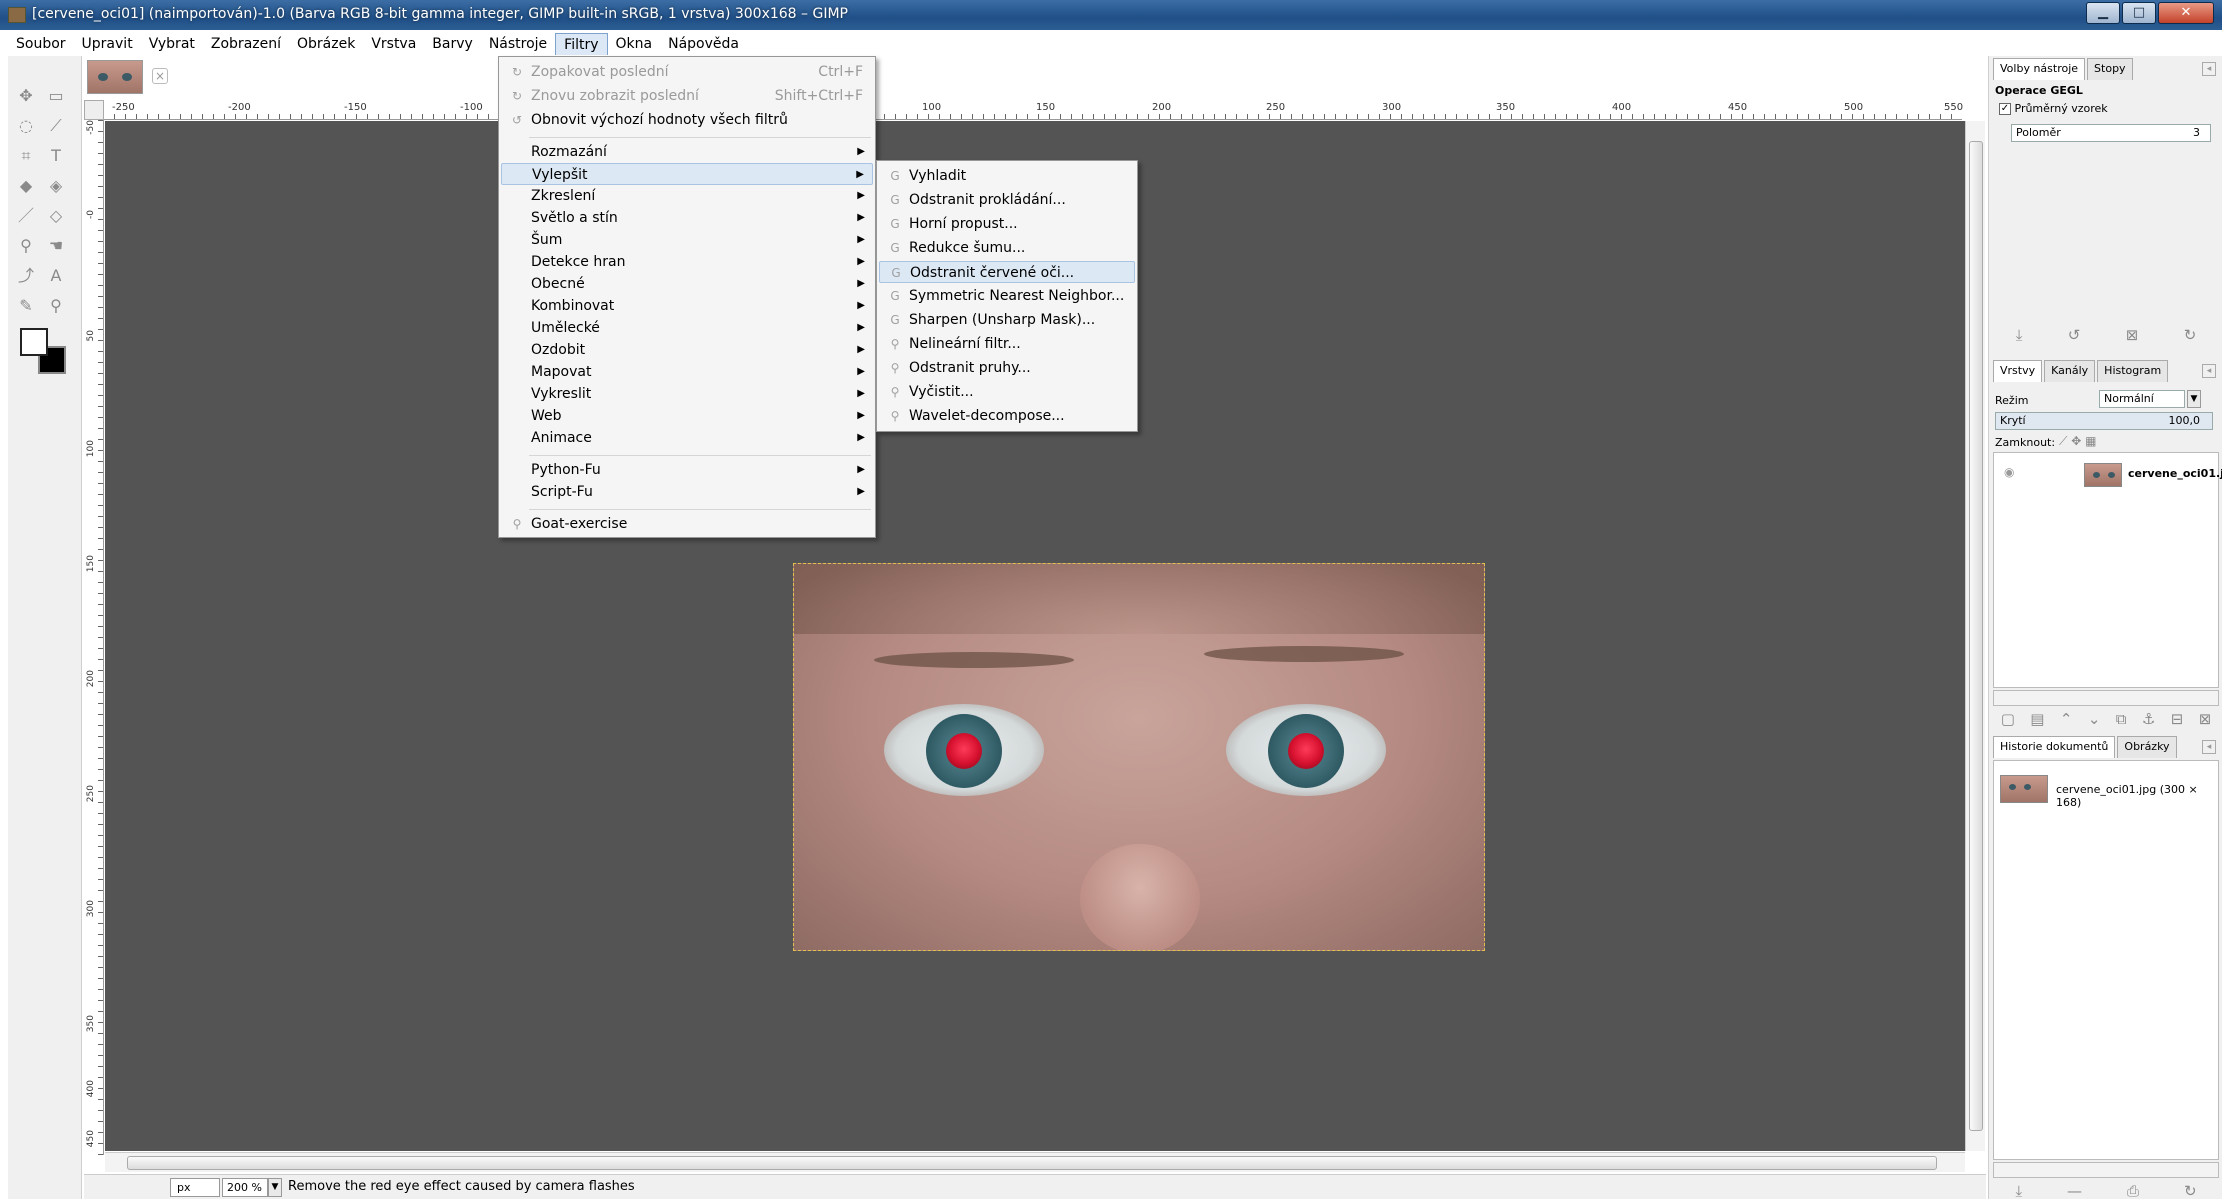 The image size is (2222, 1199). What do you see at coordinates (2190, 1190) in the screenshot?
I see `refresh-icon: ↻` at bounding box center [2190, 1190].